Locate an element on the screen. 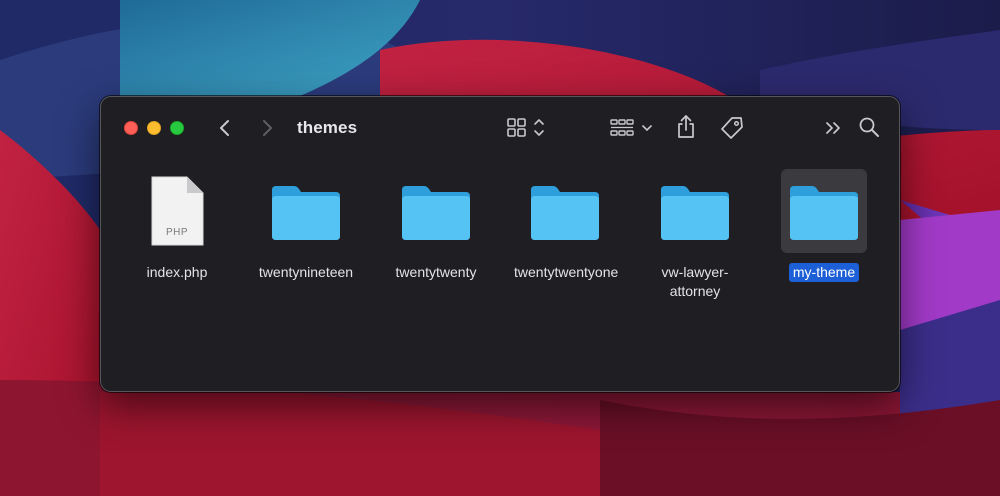 The width and height of the screenshot is (1000, 496). file-name-label: index.php is located at coordinates (177, 272).